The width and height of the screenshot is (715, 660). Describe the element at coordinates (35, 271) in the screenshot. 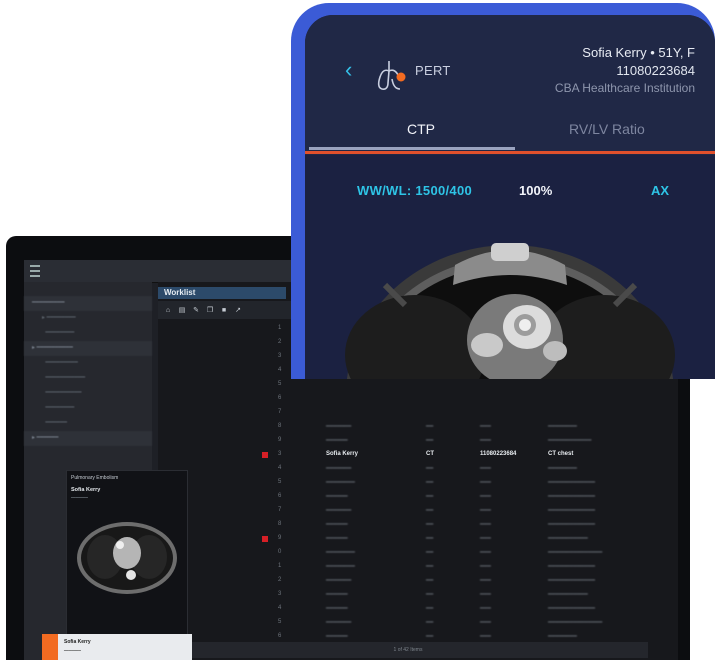

I see `menu-icon` at that location.